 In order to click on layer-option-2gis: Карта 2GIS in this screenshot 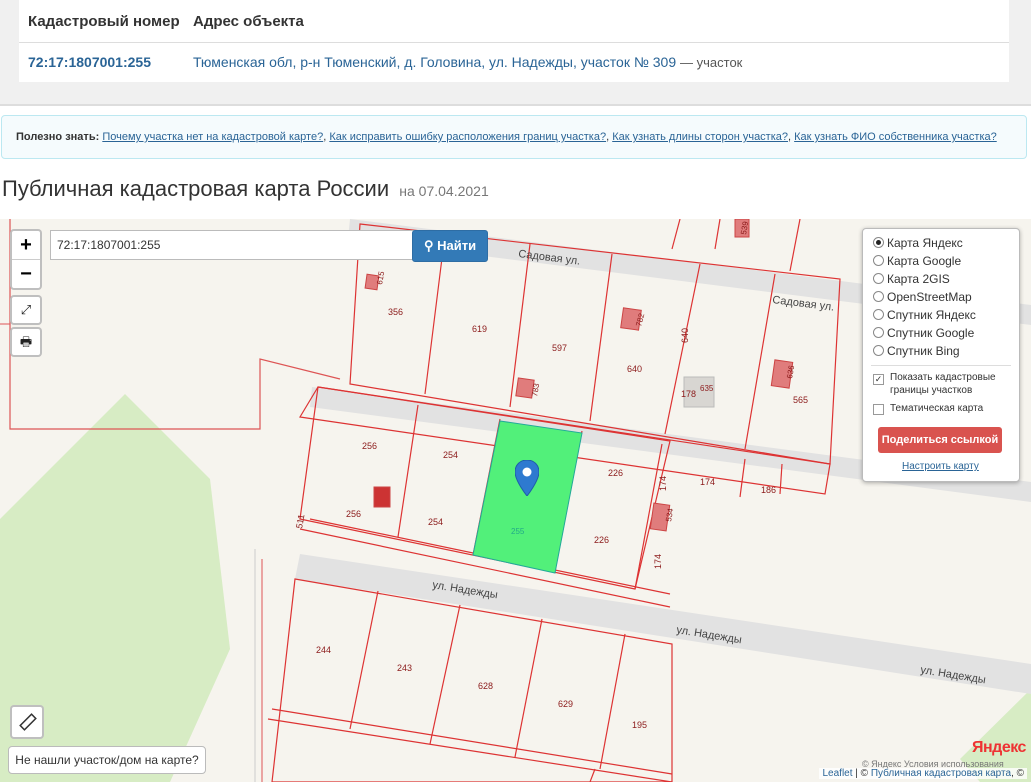, I will do `click(911, 281)`.